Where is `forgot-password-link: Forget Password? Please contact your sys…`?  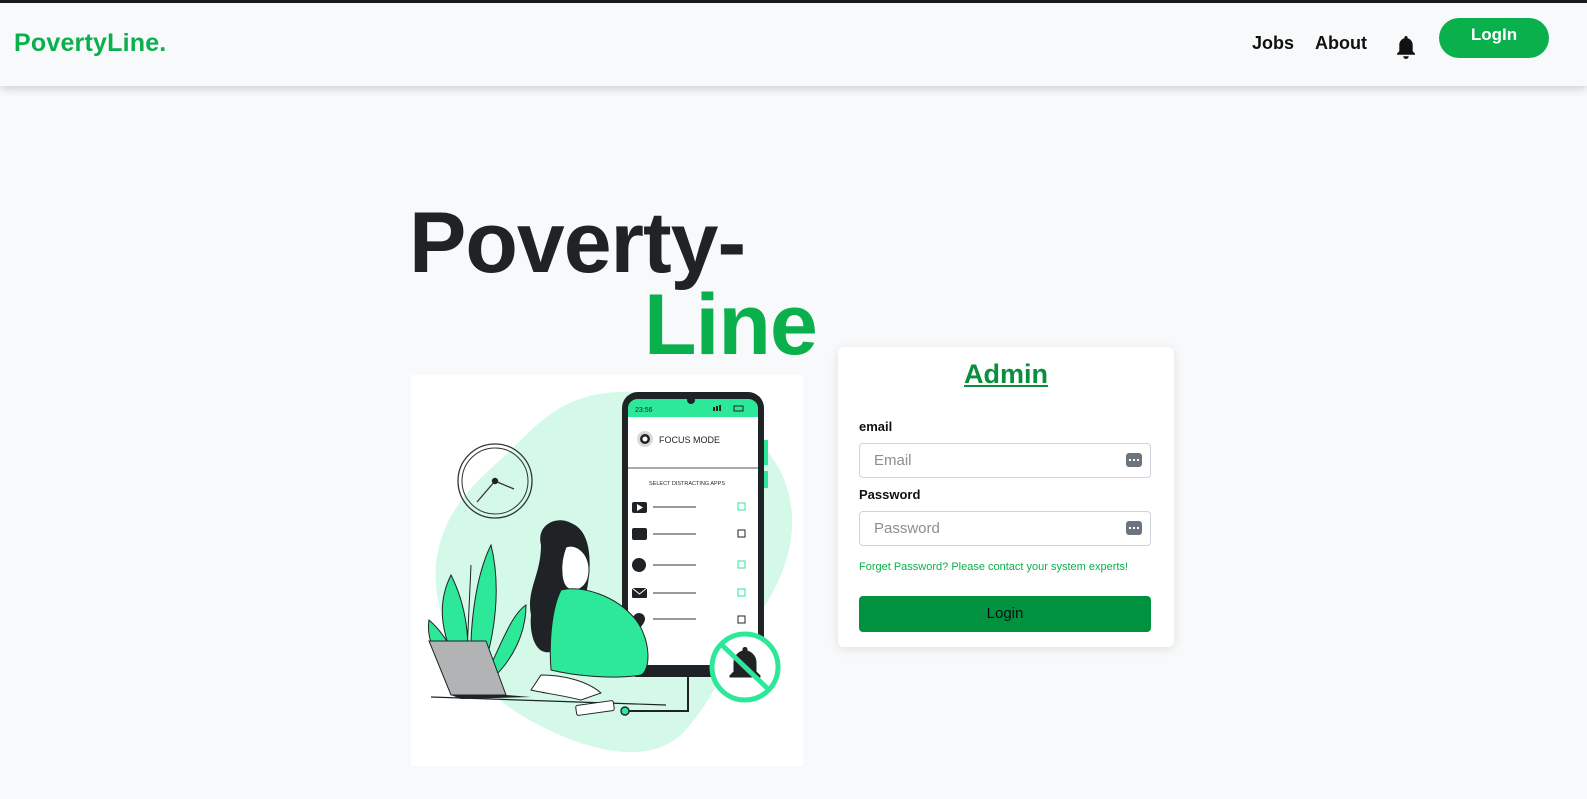 forgot-password-link: Forget Password? Please contact your sys… is located at coordinates (993, 567).